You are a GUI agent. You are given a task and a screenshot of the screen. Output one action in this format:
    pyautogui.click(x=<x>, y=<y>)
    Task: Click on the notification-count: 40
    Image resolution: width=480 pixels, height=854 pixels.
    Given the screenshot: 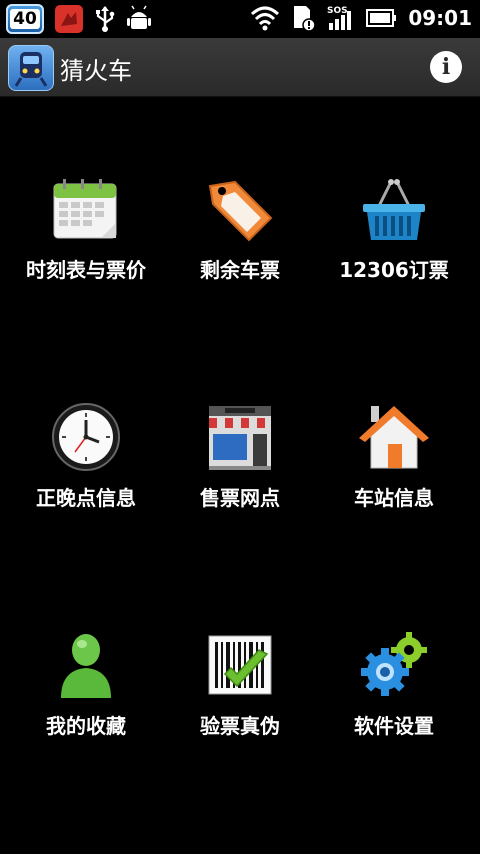 What is the action you would take?
    pyautogui.click(x=25, y=19)
    